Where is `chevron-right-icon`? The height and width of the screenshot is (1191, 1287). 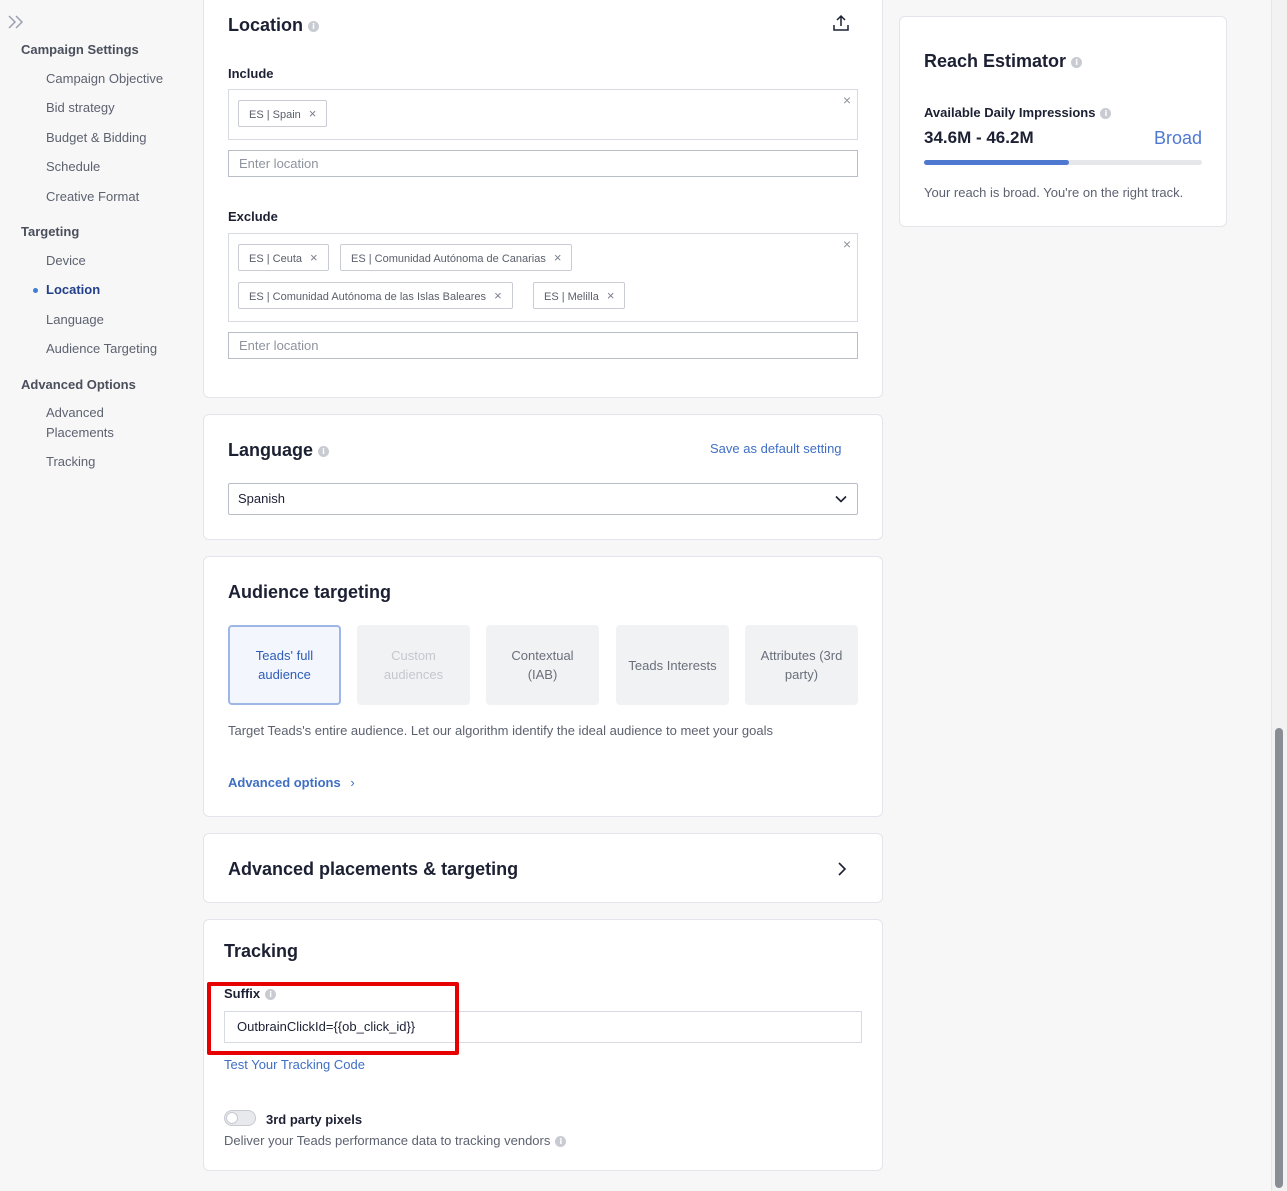
chevron-right-icon is located at coordinates (842, 869).